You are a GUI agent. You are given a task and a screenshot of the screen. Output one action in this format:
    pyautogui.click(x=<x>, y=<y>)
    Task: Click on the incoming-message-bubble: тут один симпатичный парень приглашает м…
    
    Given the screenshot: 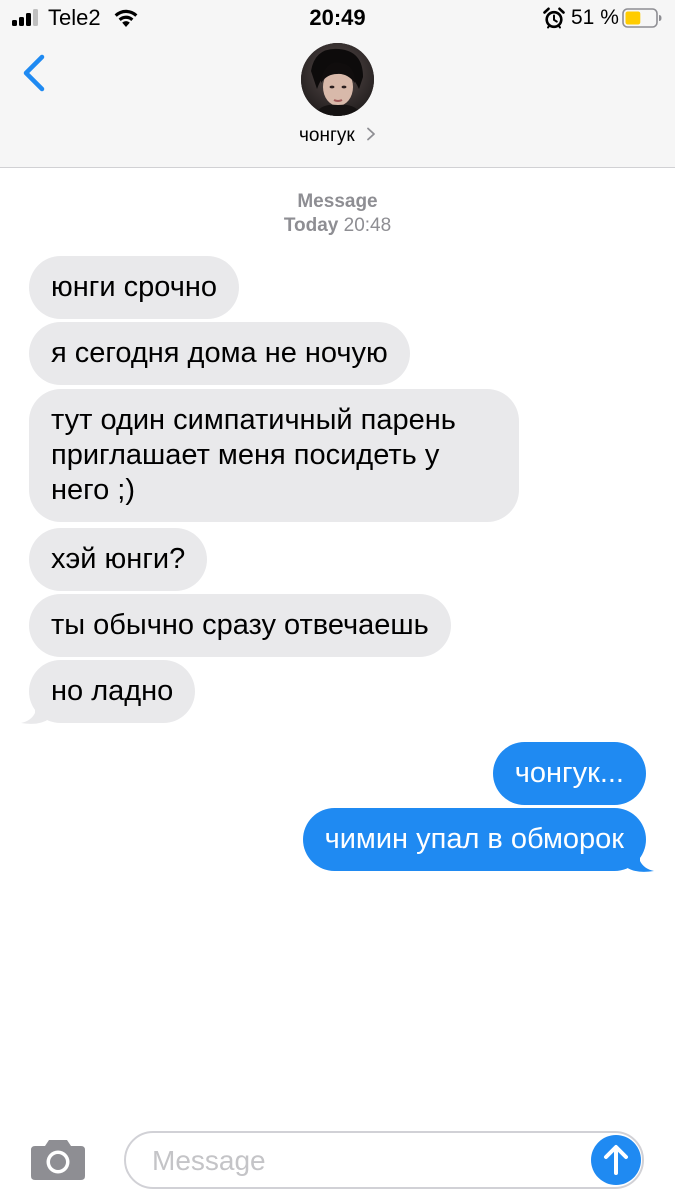 What is the action you would take?
    pyautogui.click(x=274, y=455)
    